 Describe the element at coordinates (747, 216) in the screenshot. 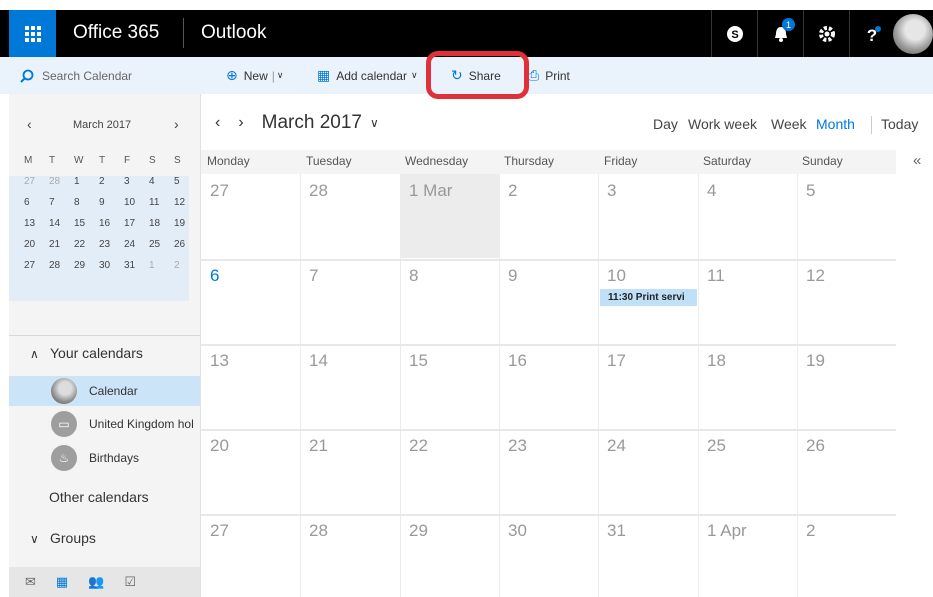

I see `day-cell: 4` at that location.